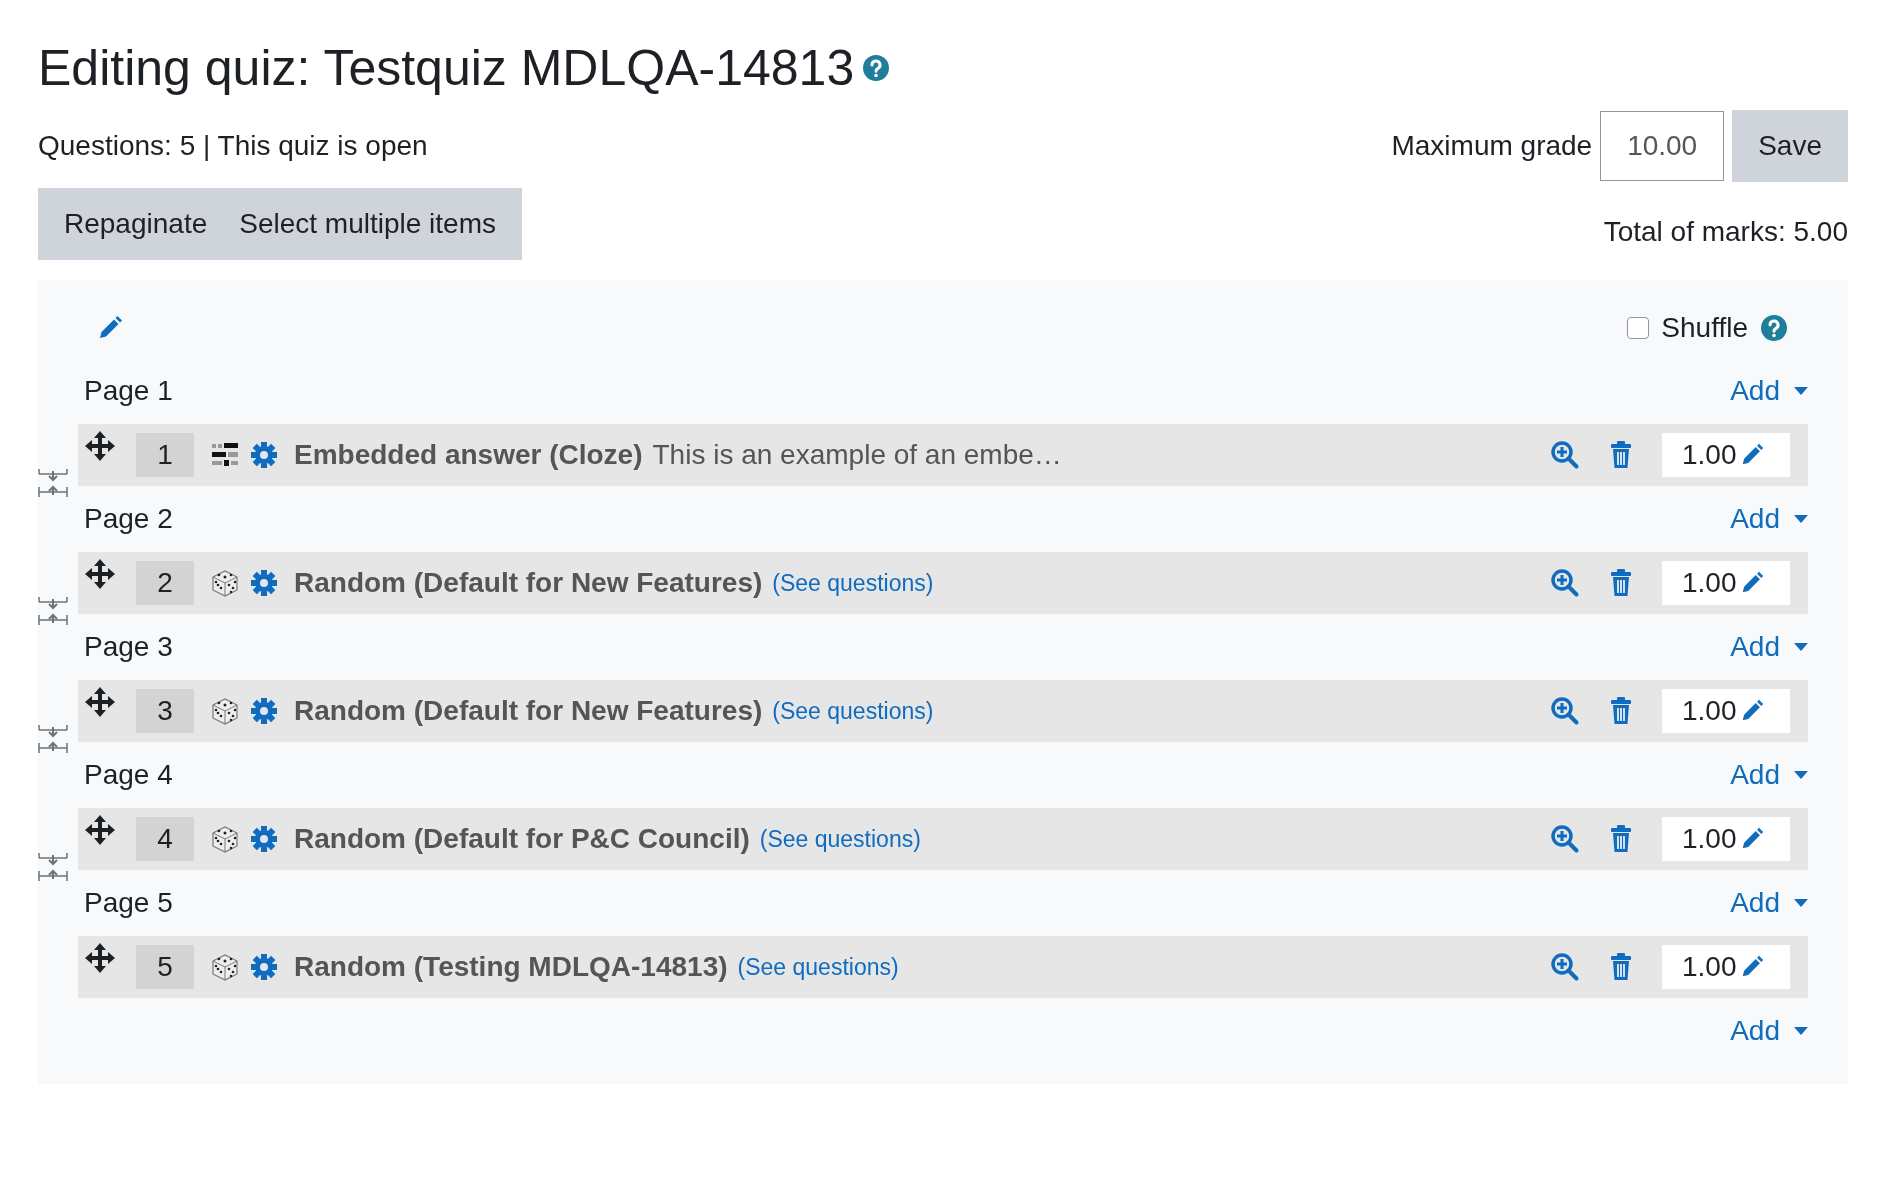 Image resolution: width=1884 pixels, height=1204 pixels. Describe the element at coordinates (468, 455) in the screenshot. I see `question-name: Embedded answer (Cloze)` at that location.